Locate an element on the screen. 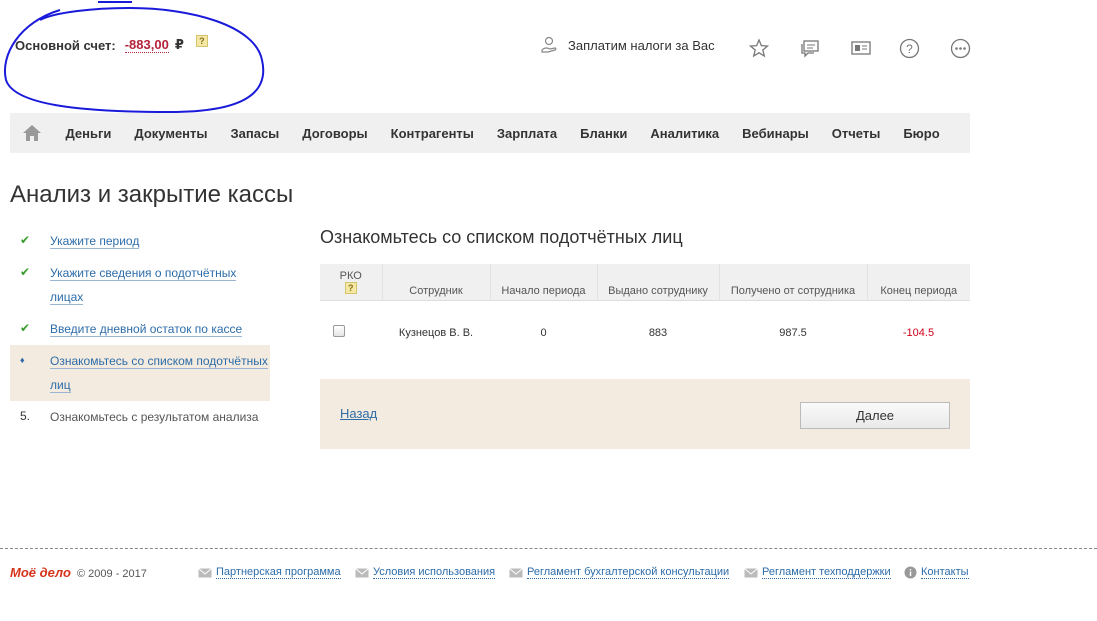 The image size is (1097, 621). footer-link-partner: Партнерская программа is located at coordinates (269, 572).